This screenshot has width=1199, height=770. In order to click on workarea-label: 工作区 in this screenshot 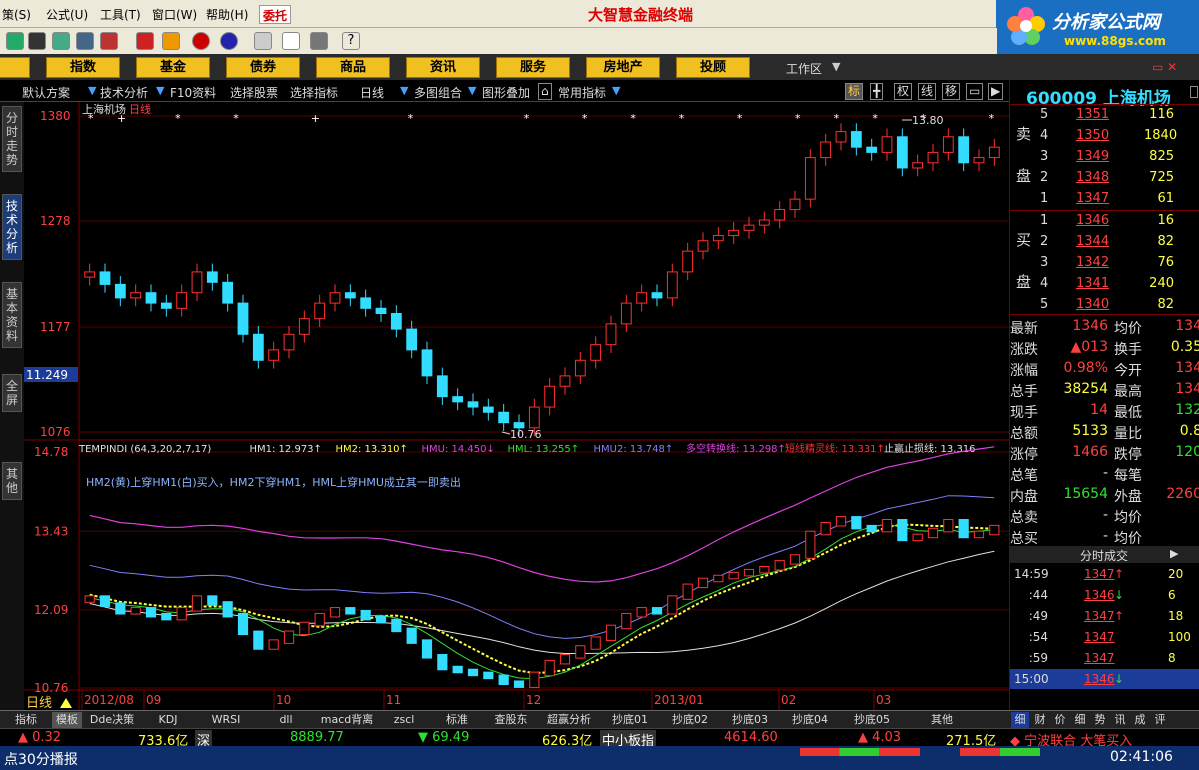, I will do `click(804, 68)`.